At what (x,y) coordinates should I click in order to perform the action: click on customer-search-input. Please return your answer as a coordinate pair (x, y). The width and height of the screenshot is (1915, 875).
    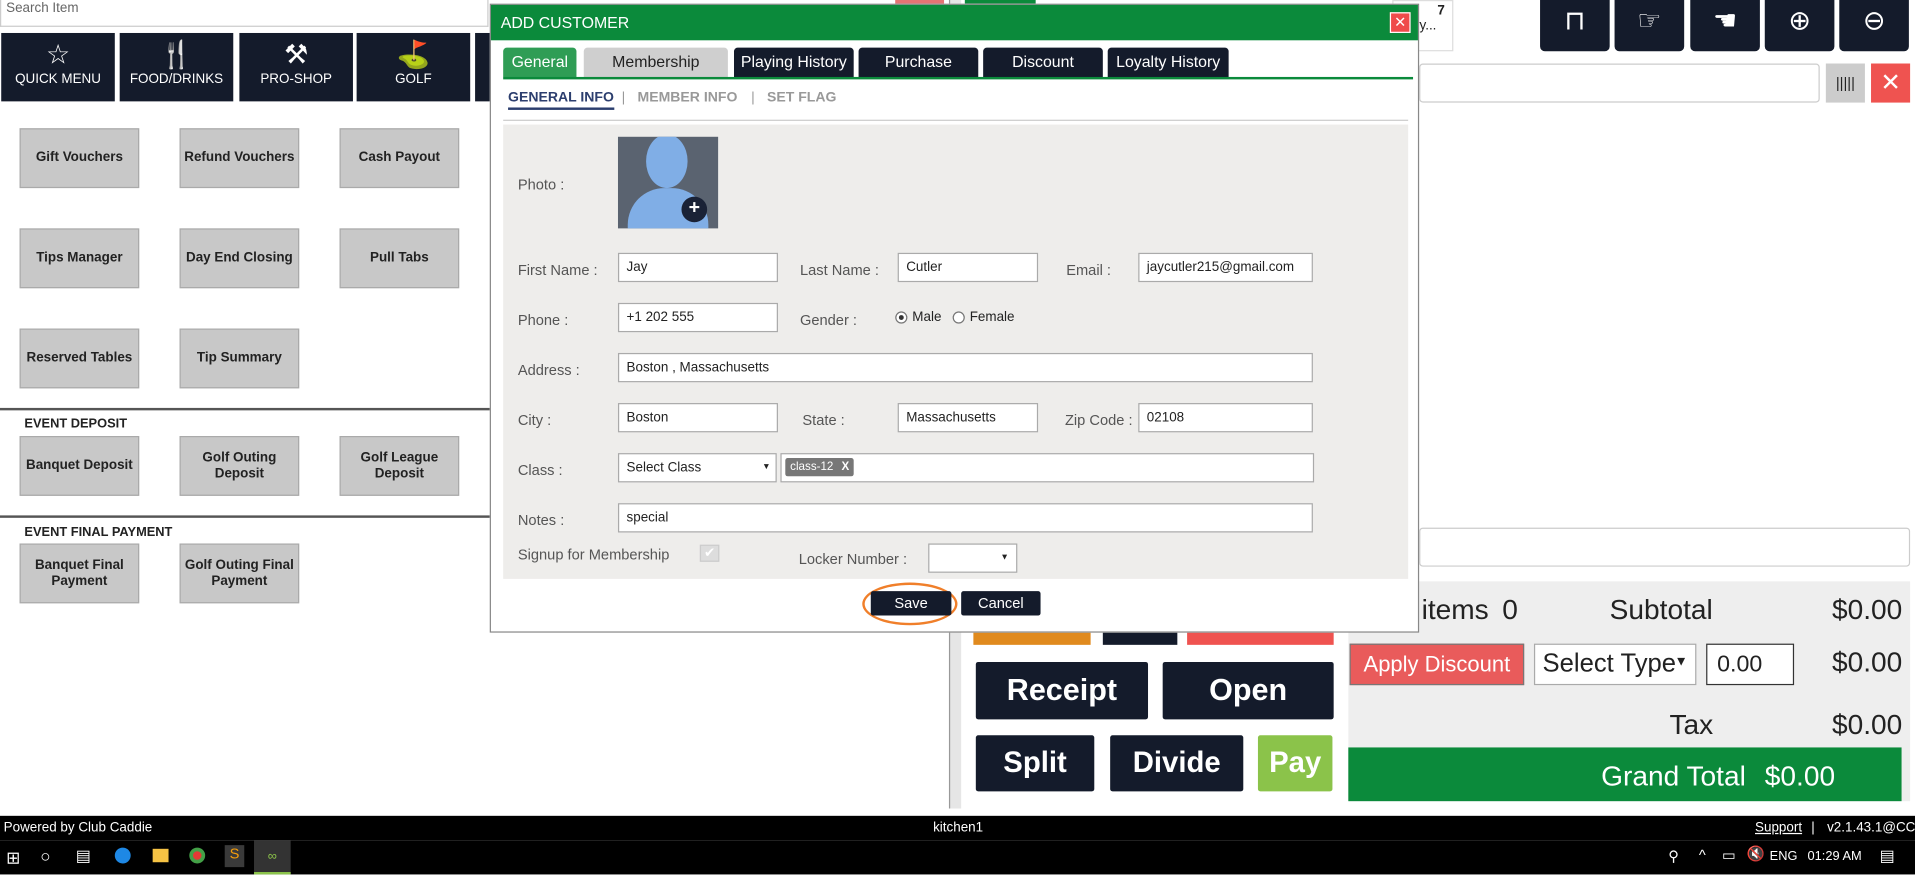
    Looking at the image, I should click on (1619, 83).